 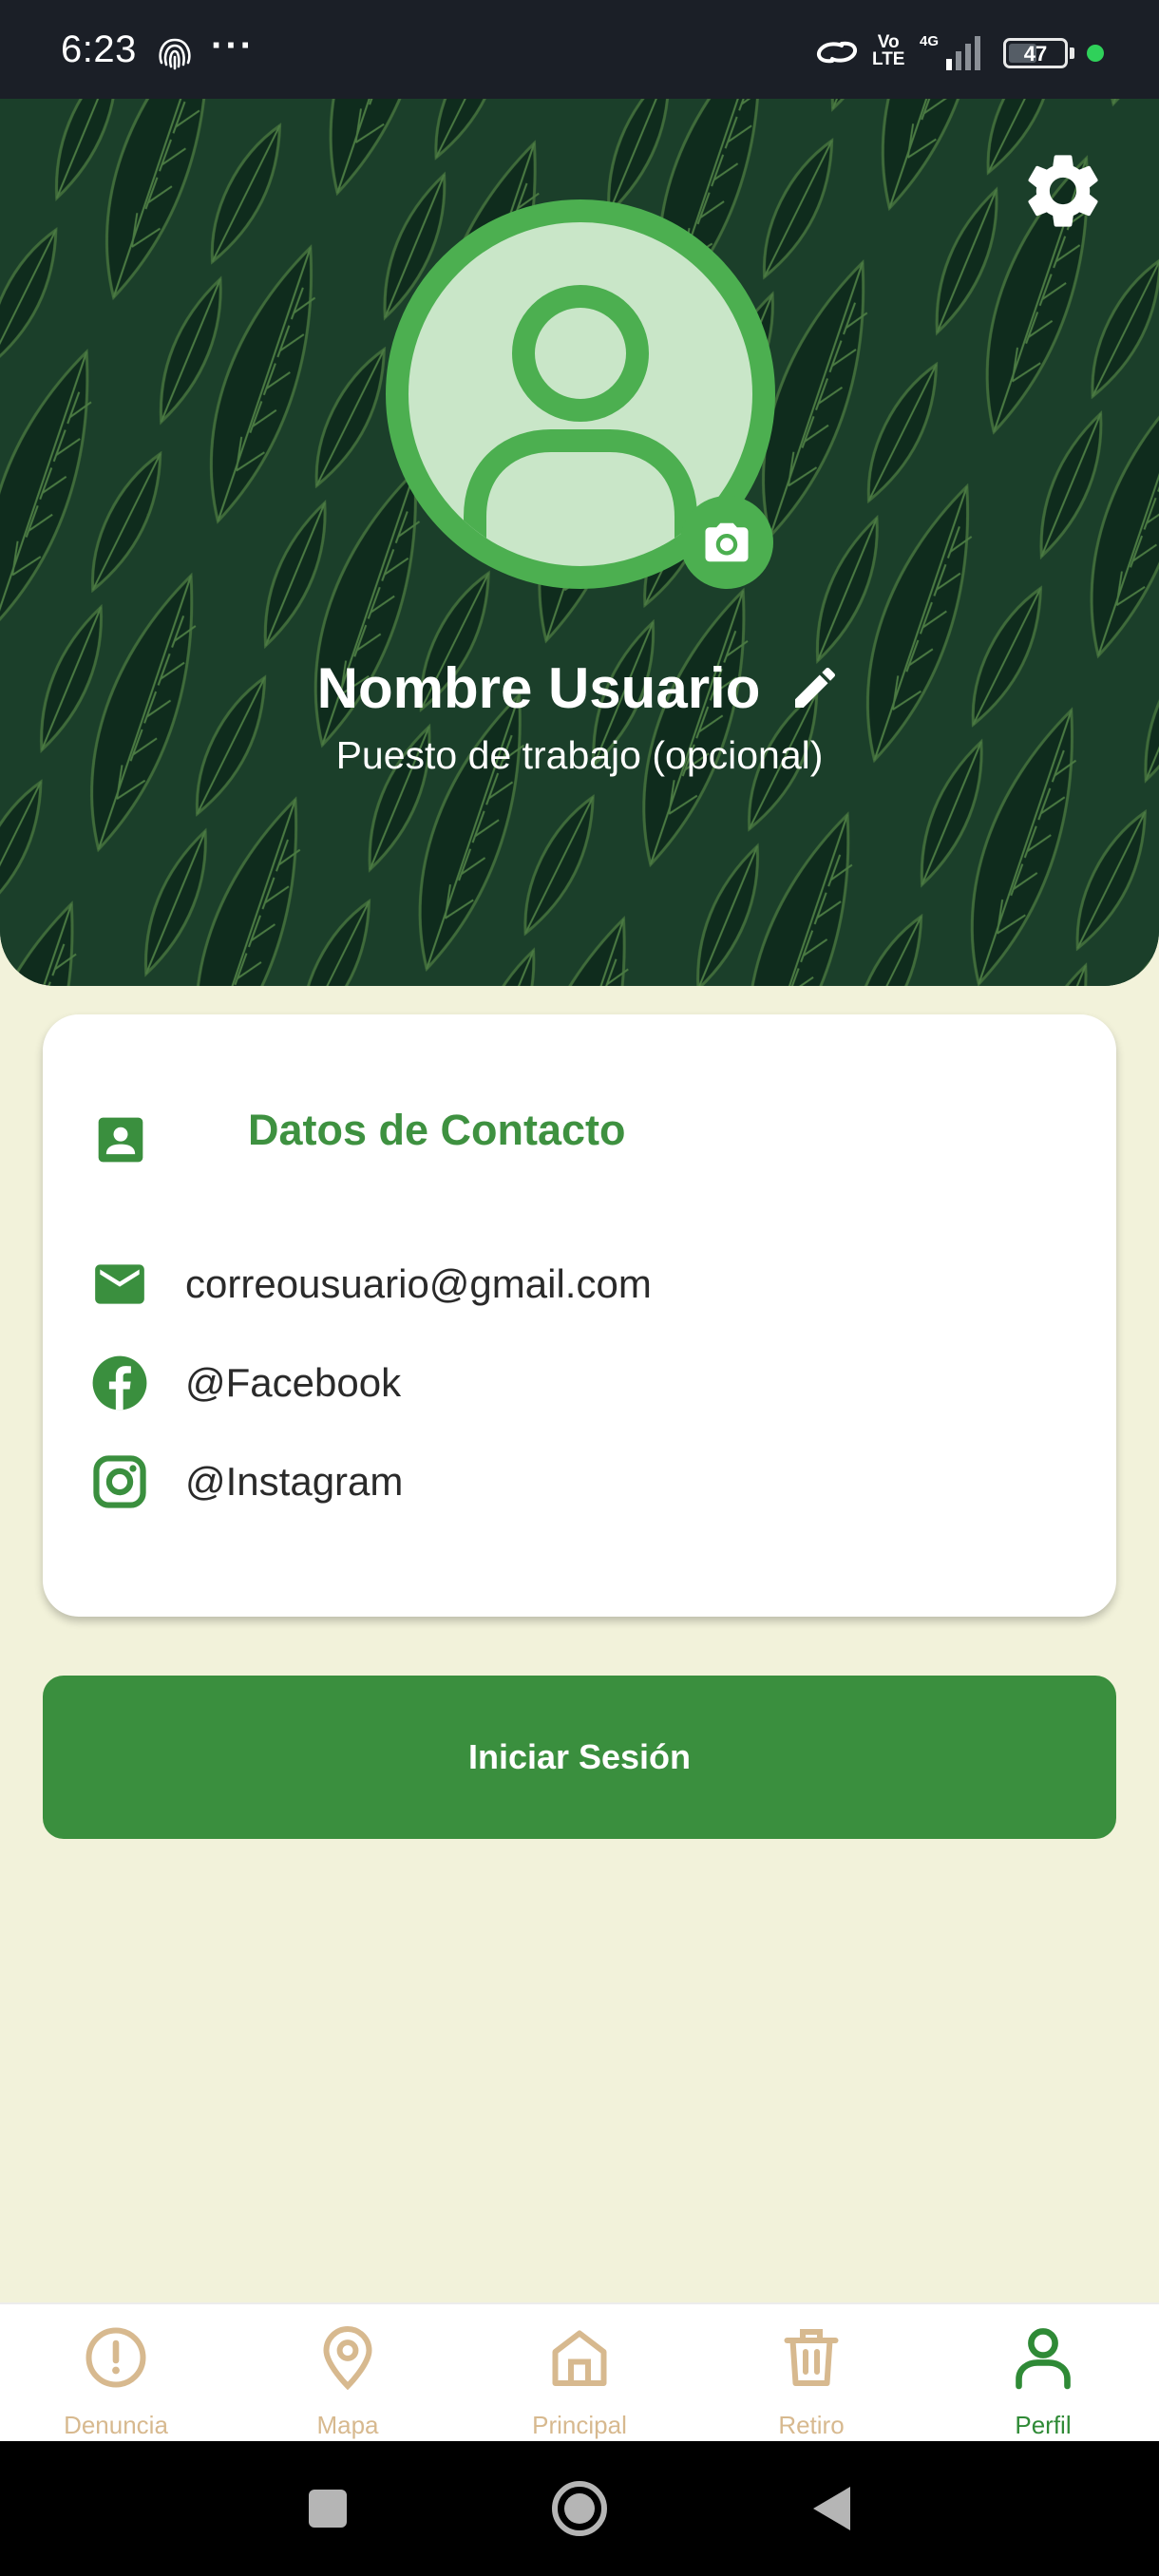 I want to click on nav-item-retiro: Retiro, so click(x=811, y=2373).